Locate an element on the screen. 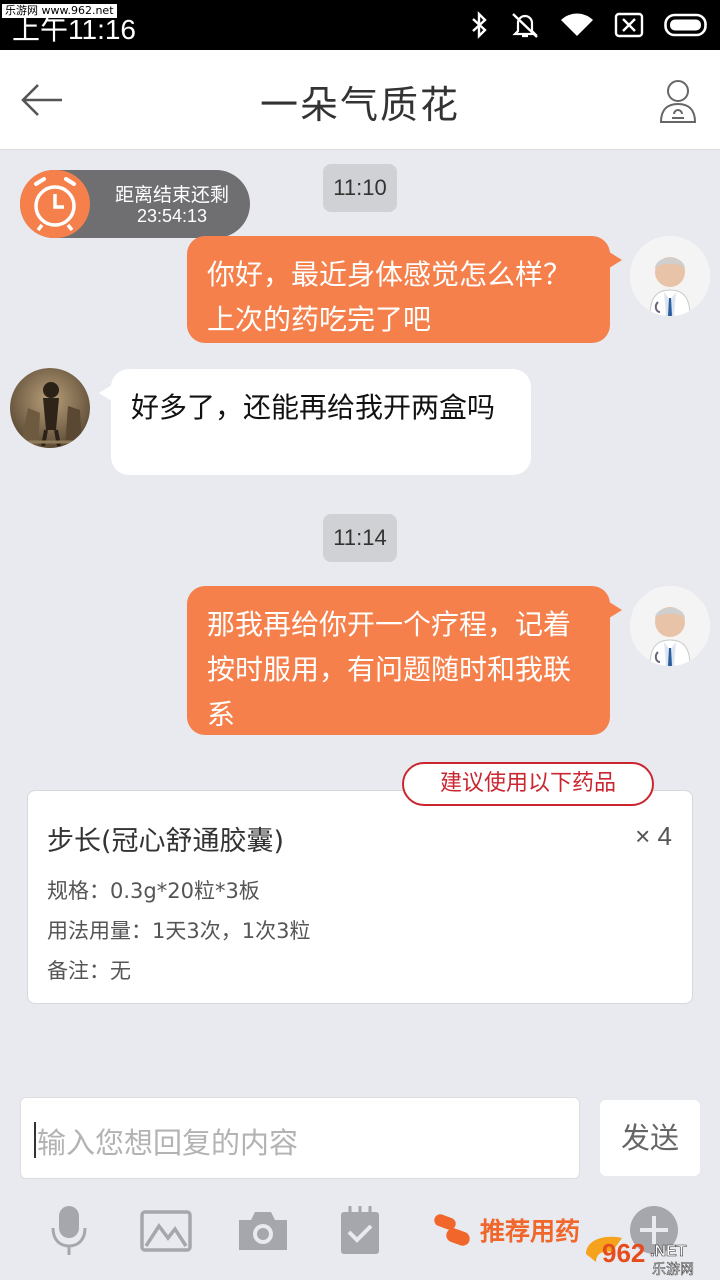 The image size is (720, 1280). sent-message-bubble: 那我再给你开一个疗程，记着按时服用，有问题随时和我联系 is located at coordinates (404, 660).